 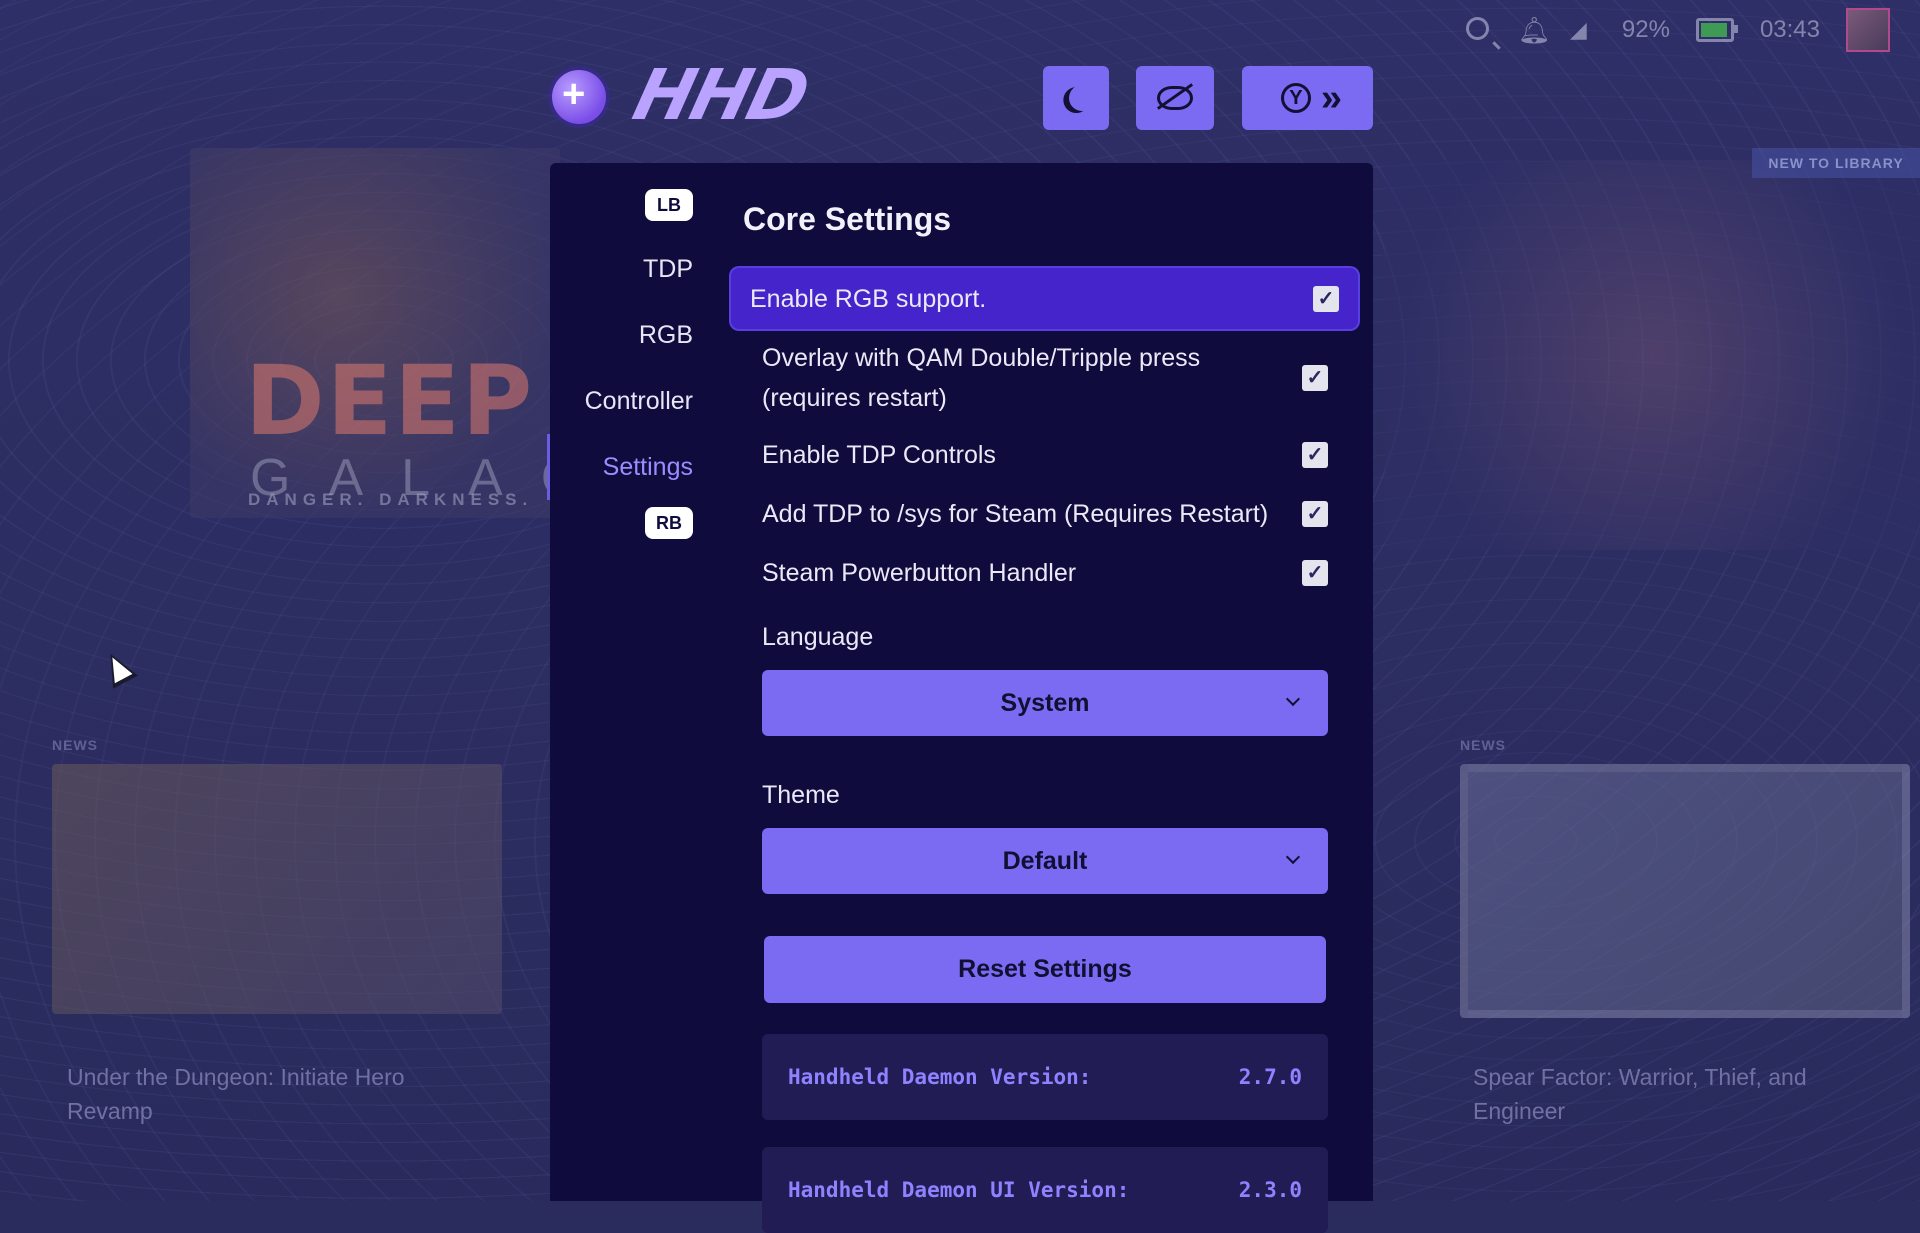 I want to click on status-bar: 🔔︎ ◢ 92% 03:43, so click(x=1677, y=30).